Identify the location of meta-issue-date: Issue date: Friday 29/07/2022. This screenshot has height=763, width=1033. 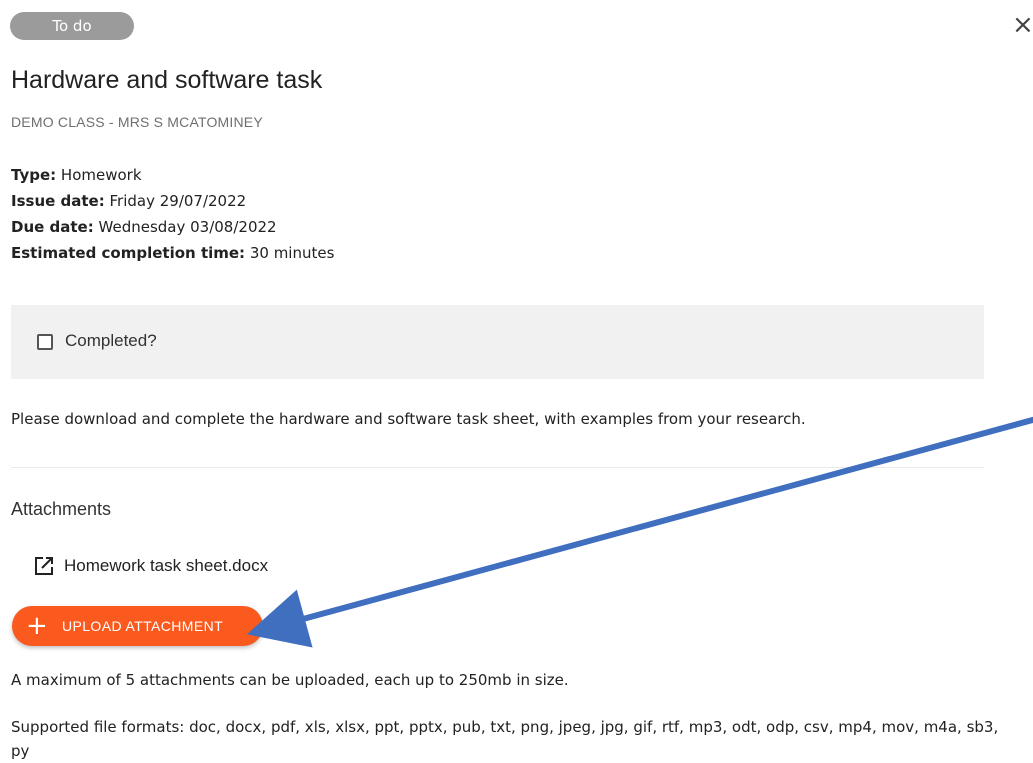
(172, 201).